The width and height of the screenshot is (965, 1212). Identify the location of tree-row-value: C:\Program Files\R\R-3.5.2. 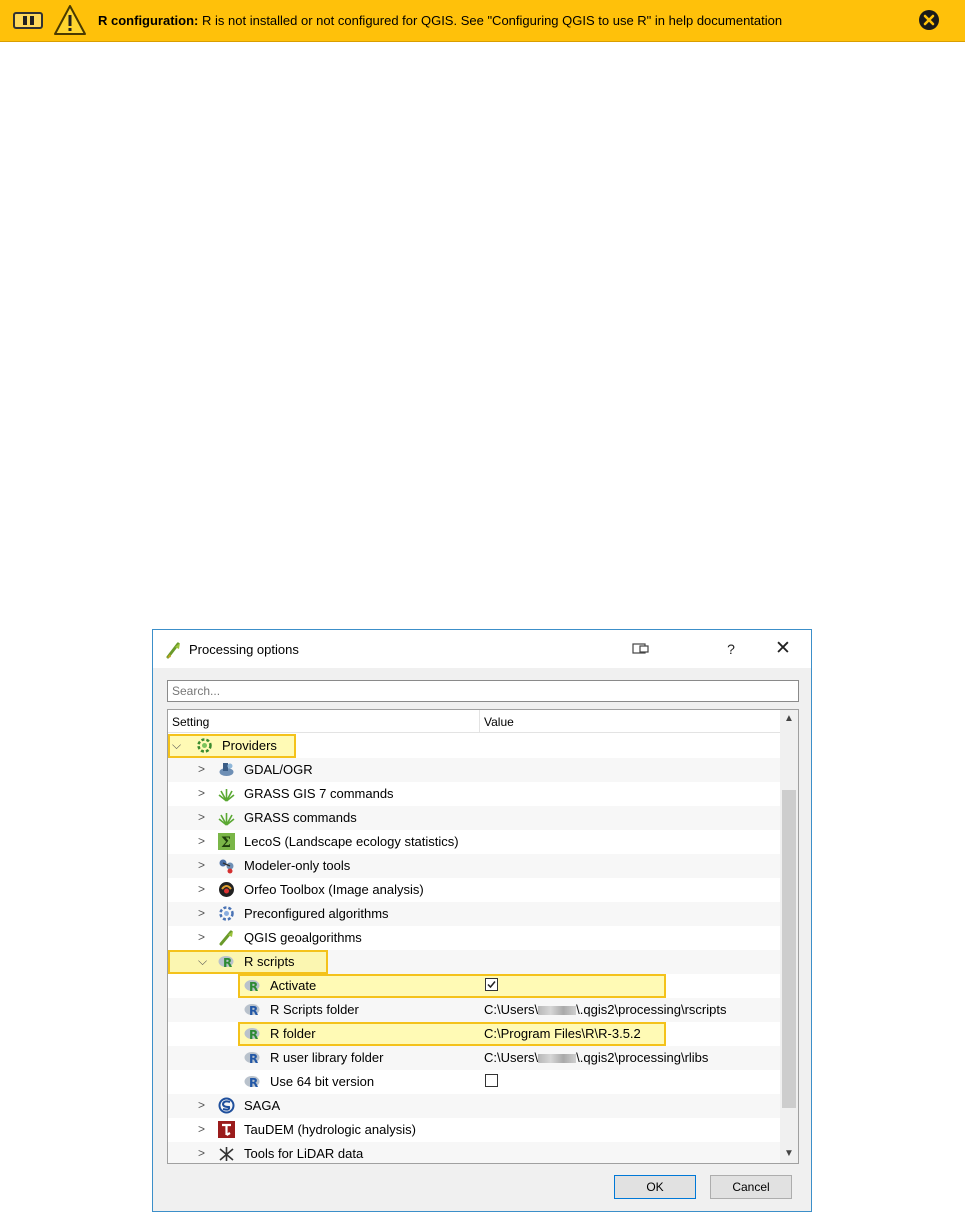
(562, 1033).